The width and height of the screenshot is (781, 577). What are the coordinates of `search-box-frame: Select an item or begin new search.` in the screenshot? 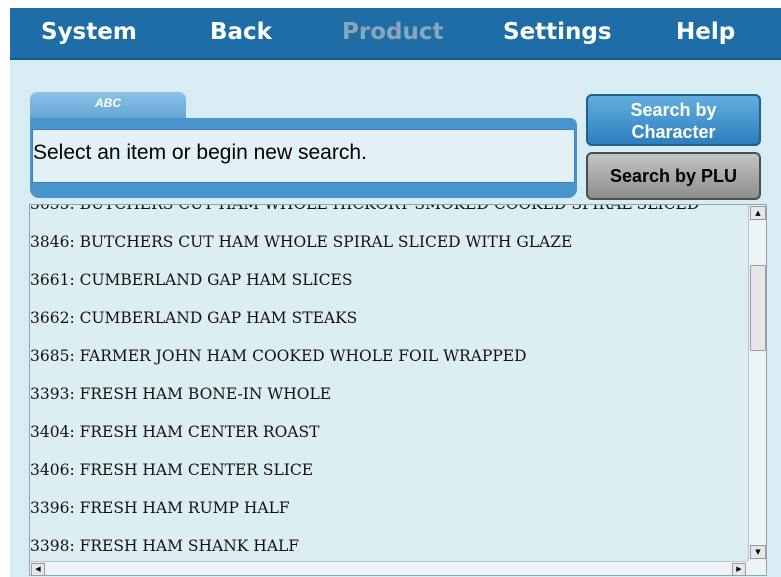 It's located at (303, 158).